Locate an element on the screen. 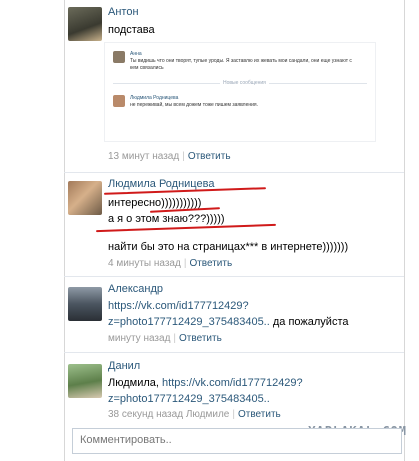 Image resolution: width=419 pixels, height=461 pixels. comment-meta: 4 минуты назад | Ответить is located at coordinates (170, 263).